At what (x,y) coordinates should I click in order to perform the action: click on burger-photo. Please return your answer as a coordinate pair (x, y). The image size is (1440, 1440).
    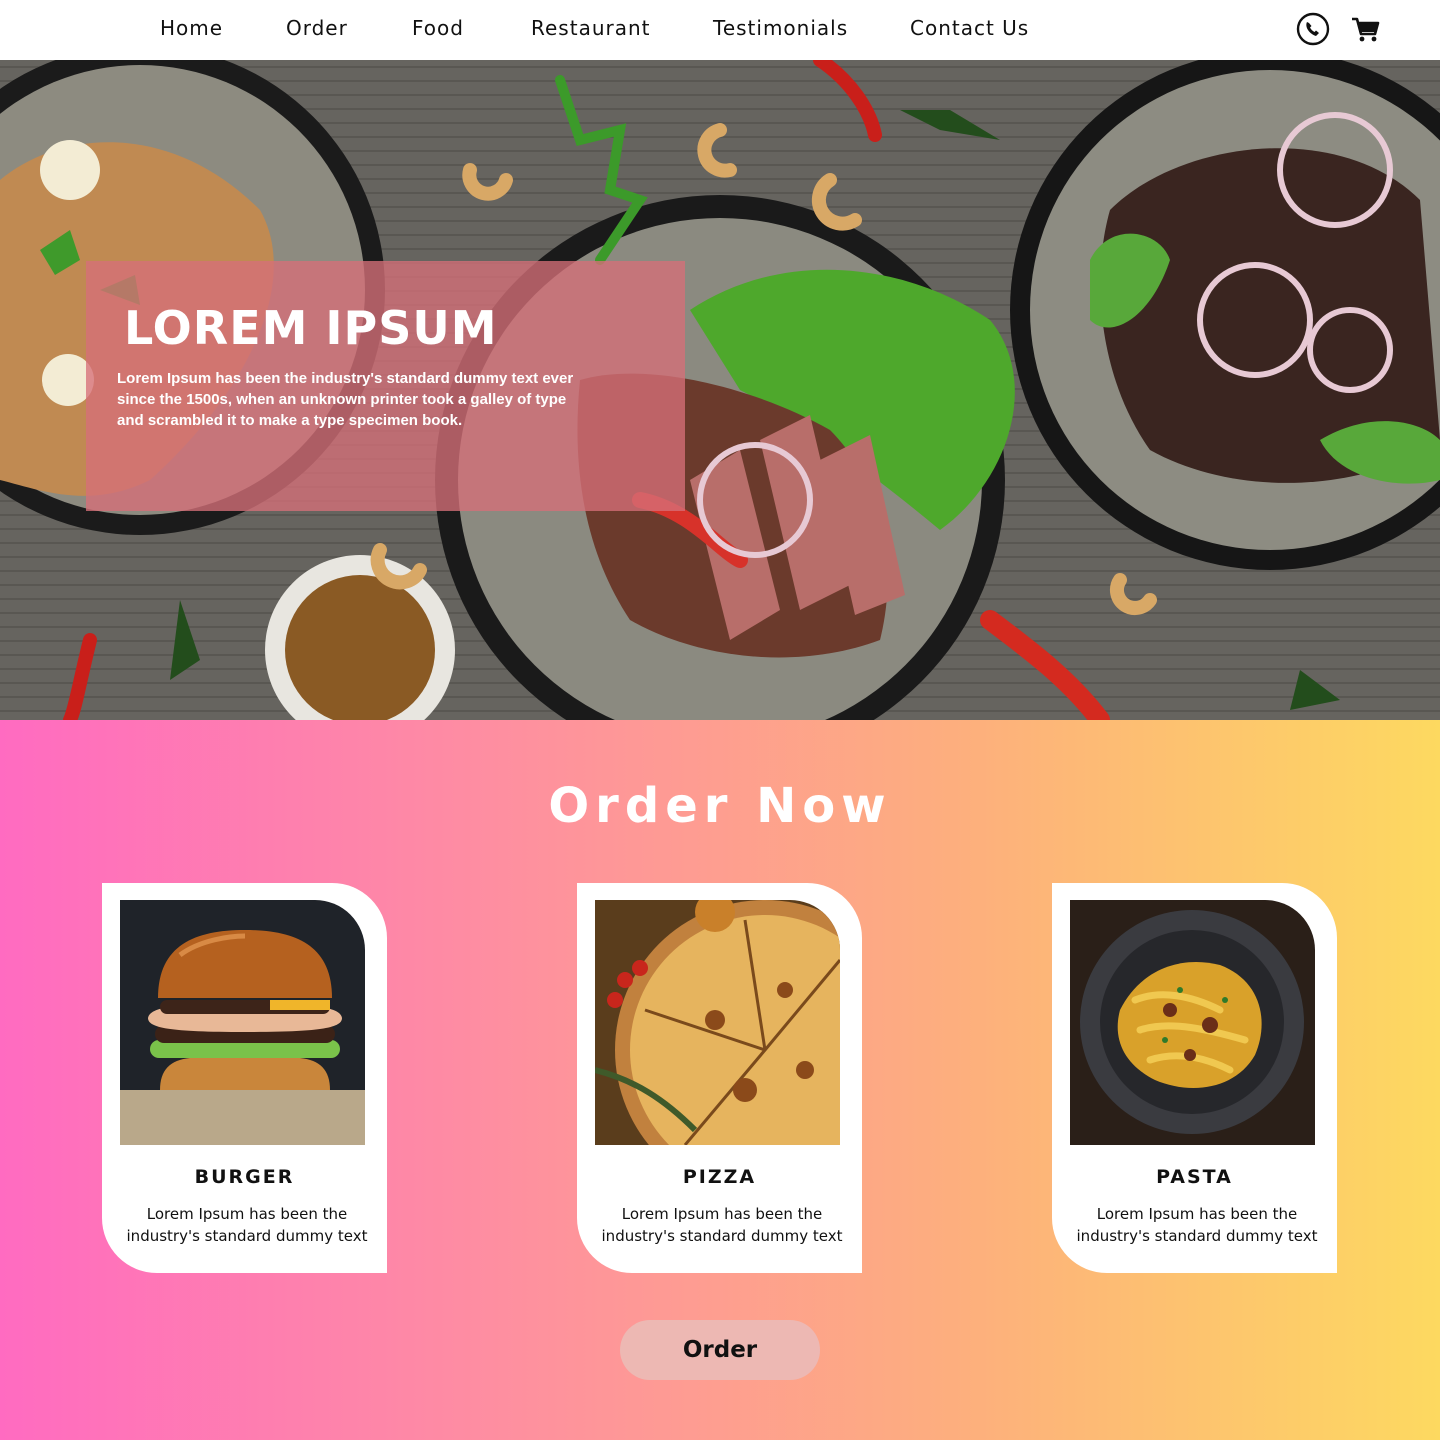
    Looking at the image, I should click on (242, 1022).